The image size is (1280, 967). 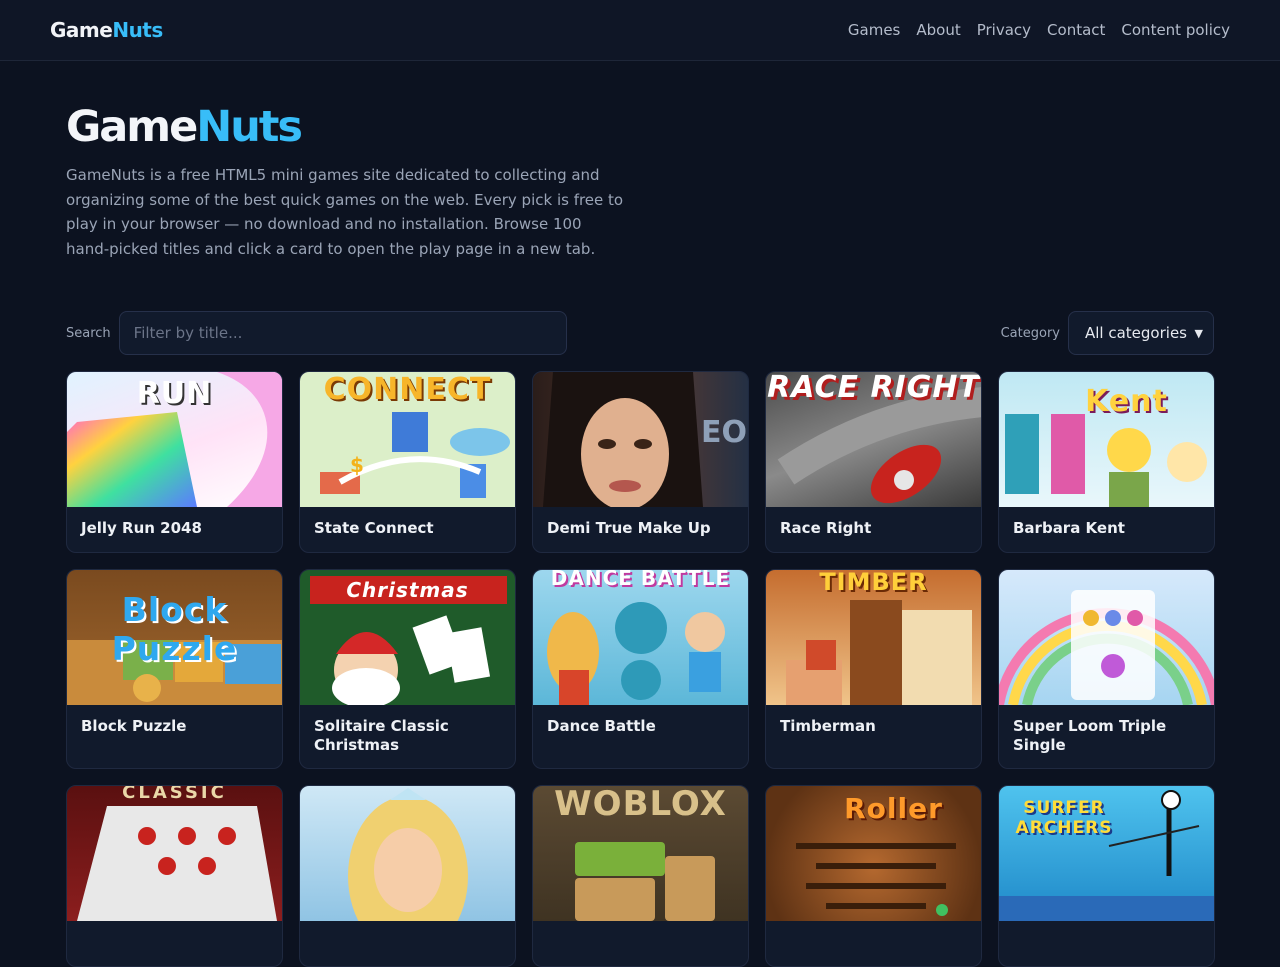 I want to click on game-thumbnail: RUN, so click(x=174, y=439).